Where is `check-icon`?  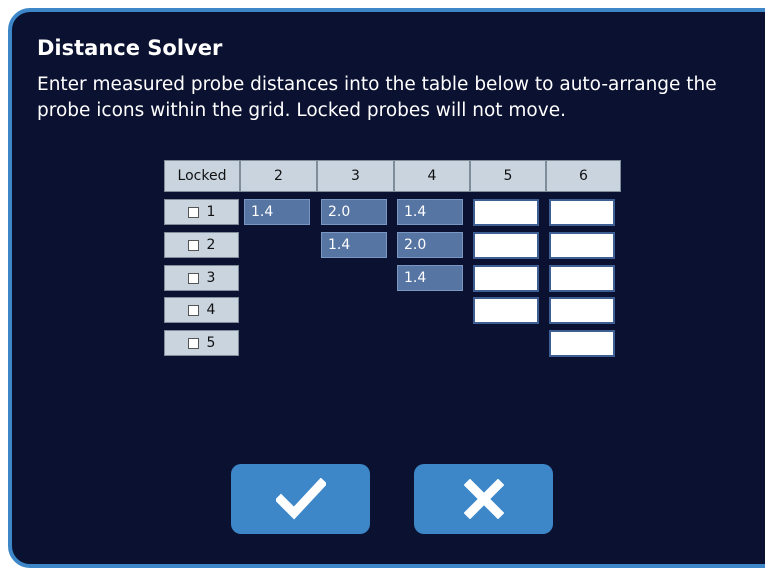
check-icon is located at coordinates (300, 499).